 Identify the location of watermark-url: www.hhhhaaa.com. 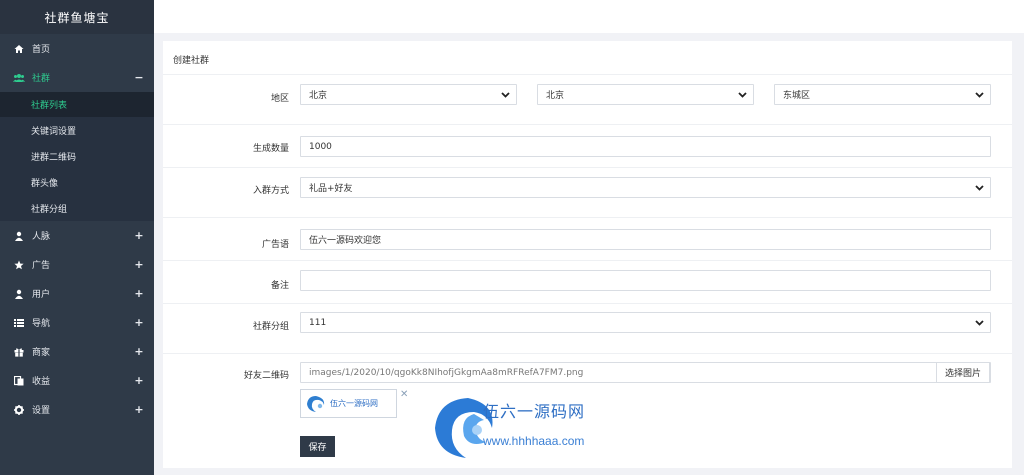
(534, 441).